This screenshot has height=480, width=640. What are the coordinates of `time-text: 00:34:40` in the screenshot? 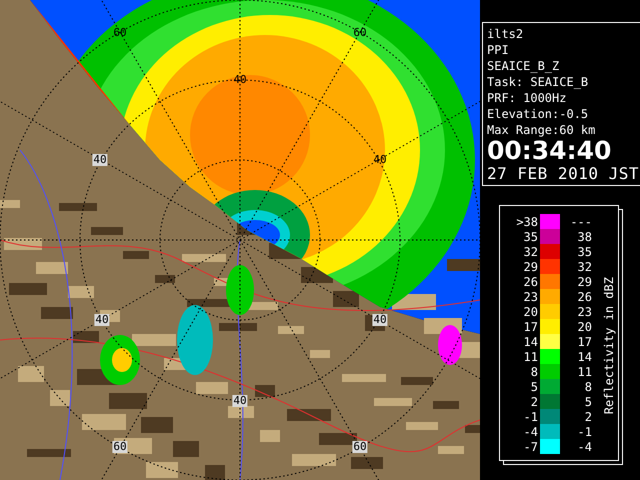 It's located at (549, 151).